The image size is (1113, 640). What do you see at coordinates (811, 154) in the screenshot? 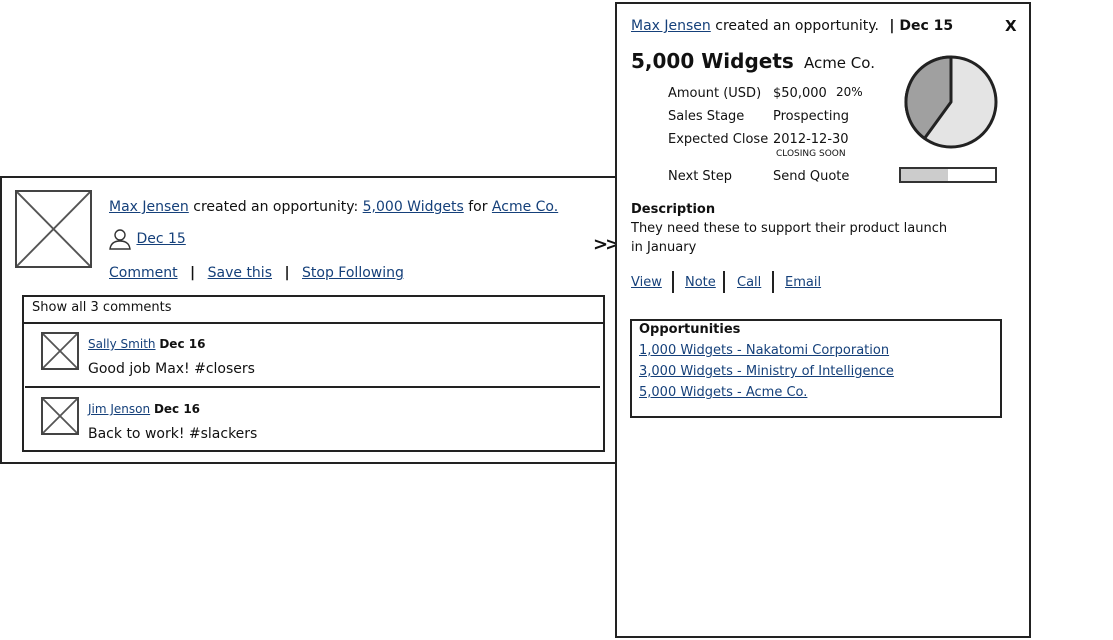
I see `closing-soon-note: CLOSING SOON` at bounding box center [811, 154].